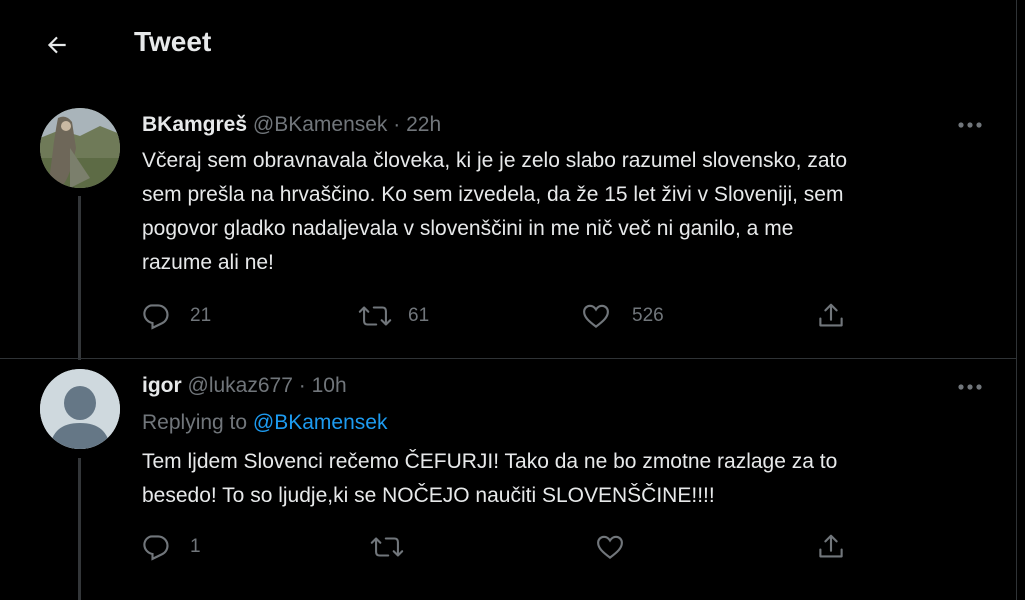 The width and height of the screenshot is (1025, 600). I want to click on tweet-meta: BKamgreš @BKamensek · 22h, so click(291, 125).